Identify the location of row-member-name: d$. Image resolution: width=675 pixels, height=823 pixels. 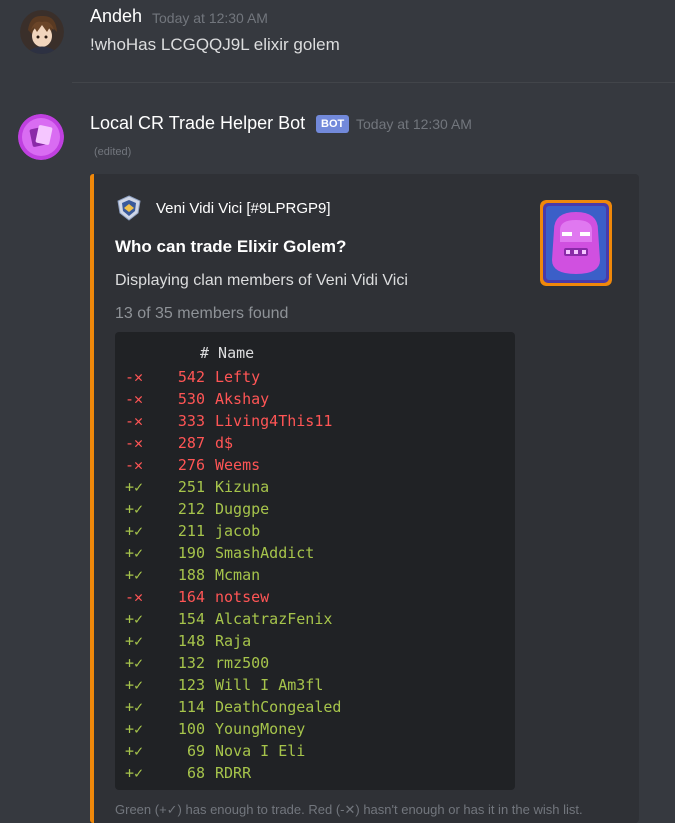
(224, 443).